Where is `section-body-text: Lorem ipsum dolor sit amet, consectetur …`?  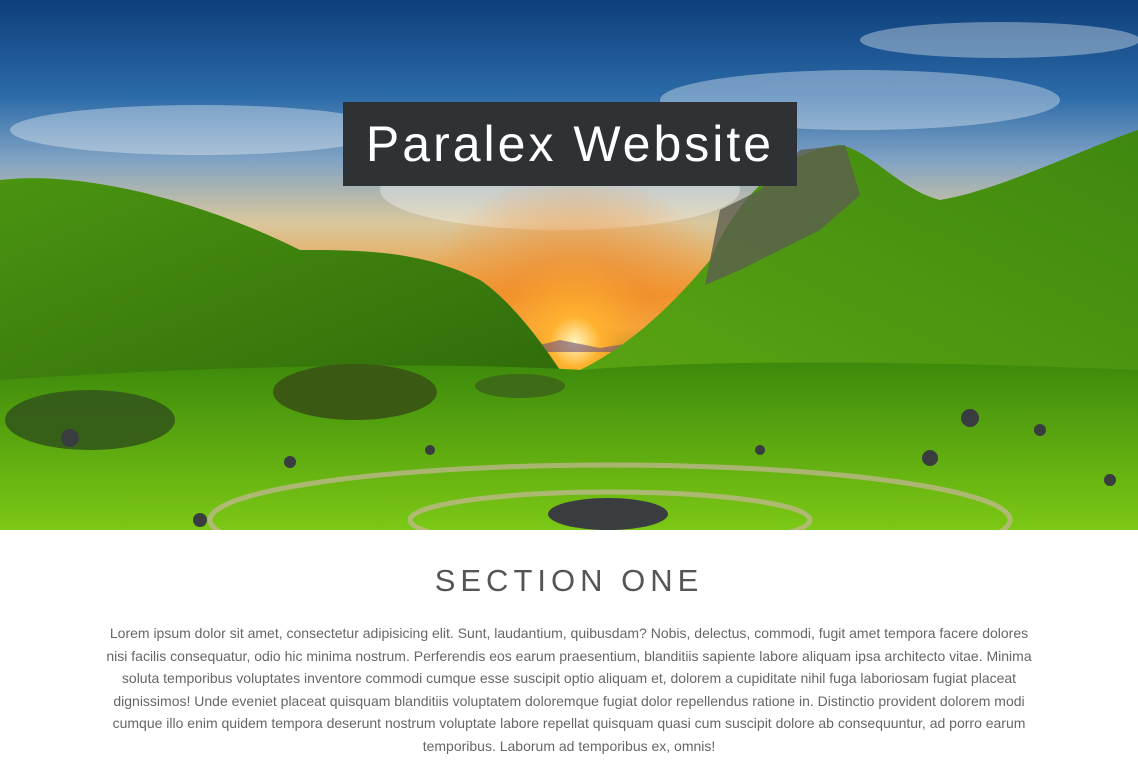 section-body-text: Lorem ipsum dolor sit amet, consectetur … is located at coordinates (569, 689).